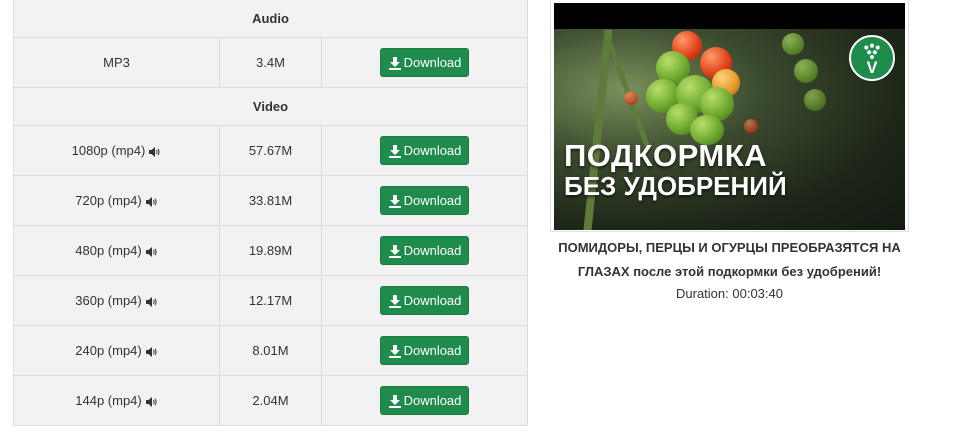  I want to click on size-cell: 57.67M, so click(270, 150).